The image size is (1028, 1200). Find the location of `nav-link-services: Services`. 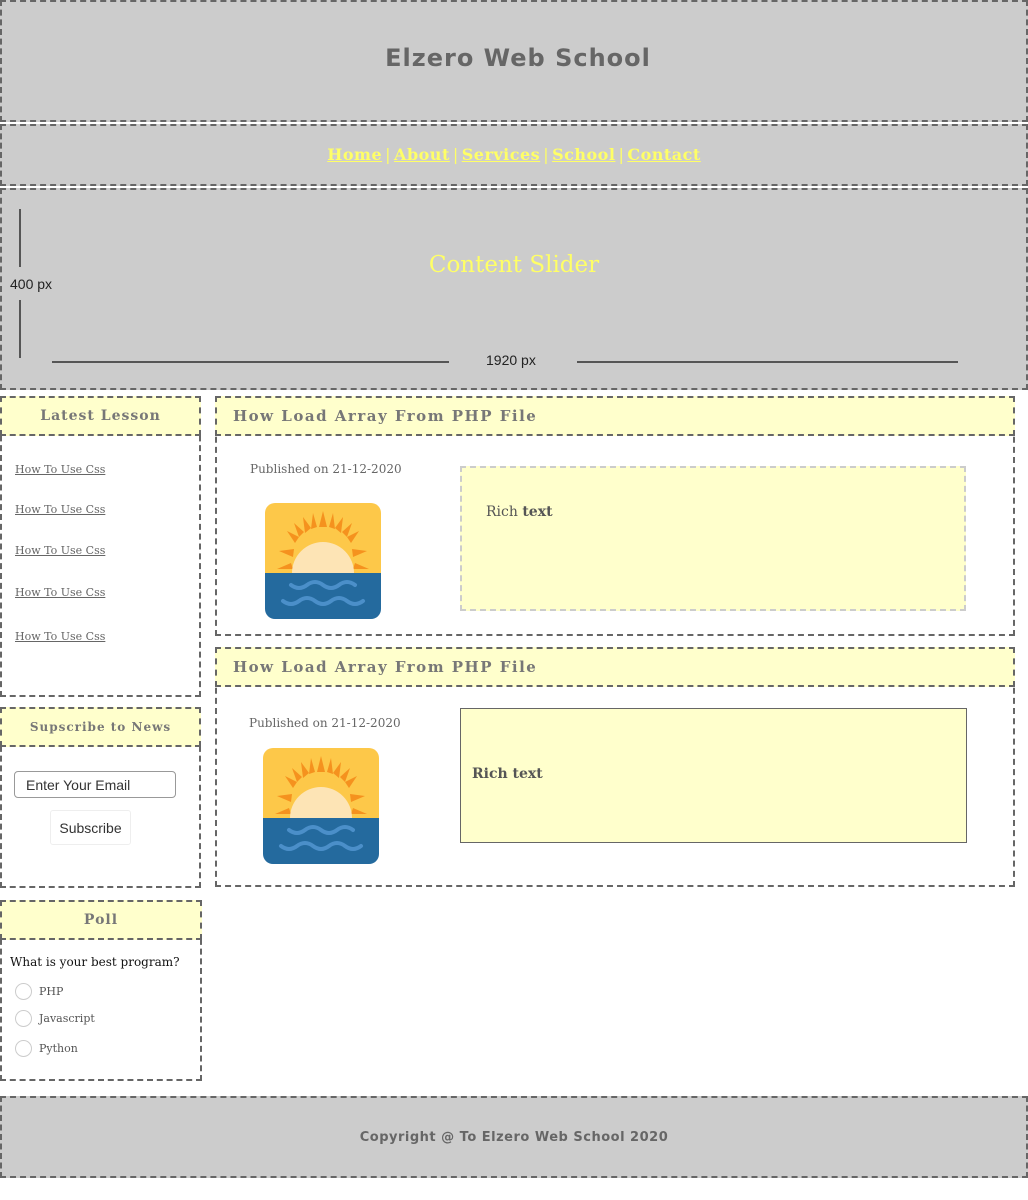

nav-link-services: Services is located at coordinates (501, 154).